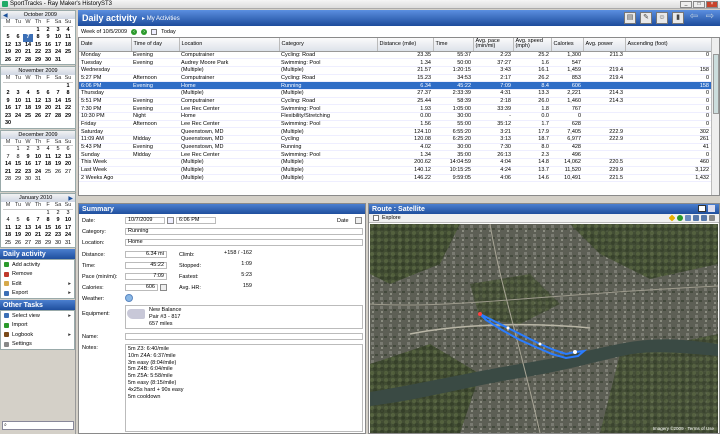 Image resolution: width=720 pixels, height=434 pixels. I want to click on forward-arrow-icon: ⇨, so click(710, 18).